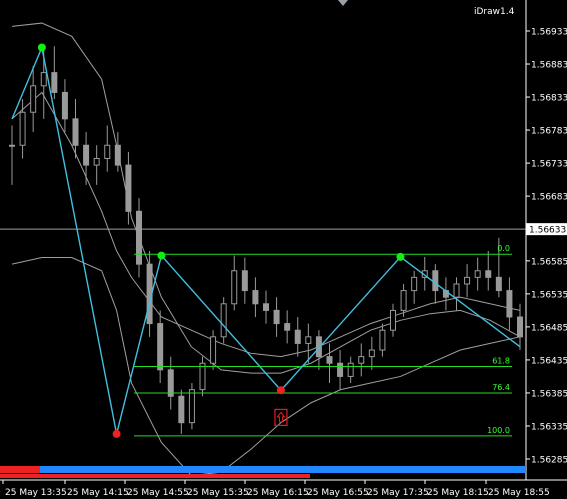  Describe the element at coordinates (283, 469) in the screenshot. I see `signal-bar-blue-segment` at that location.